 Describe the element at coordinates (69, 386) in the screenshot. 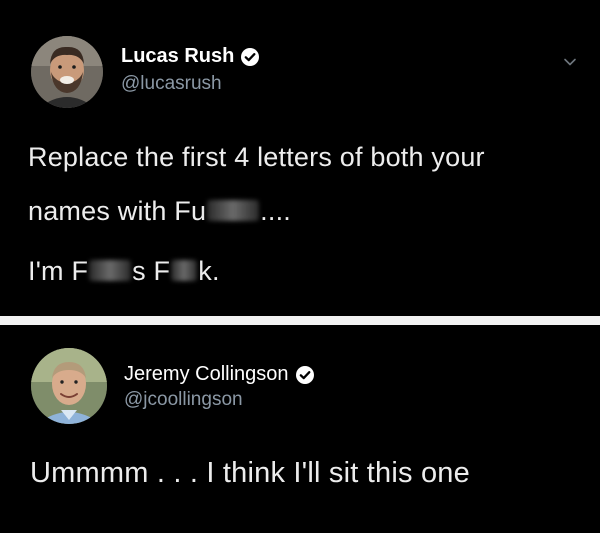

I see `avatar-jeremy` at that location.